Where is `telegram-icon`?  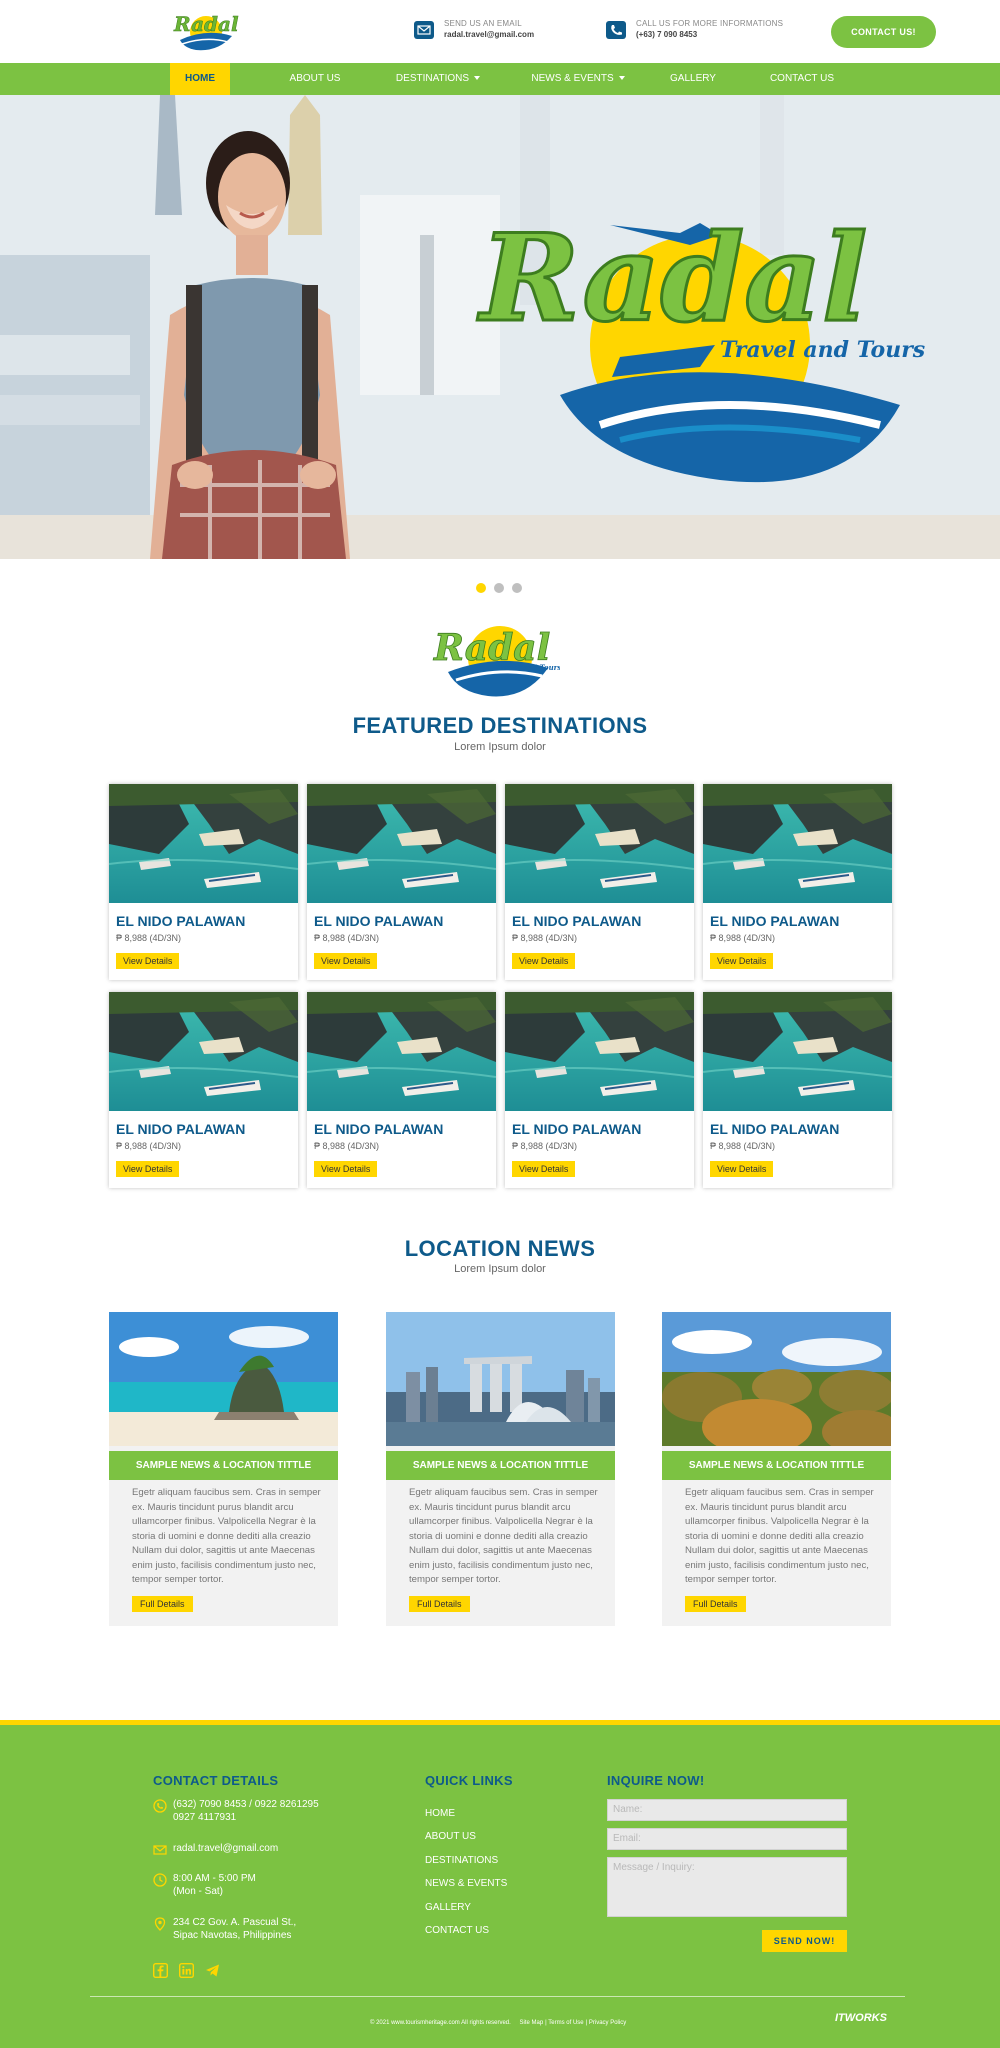
telegram-icon is located at coordinates (212, 1970).